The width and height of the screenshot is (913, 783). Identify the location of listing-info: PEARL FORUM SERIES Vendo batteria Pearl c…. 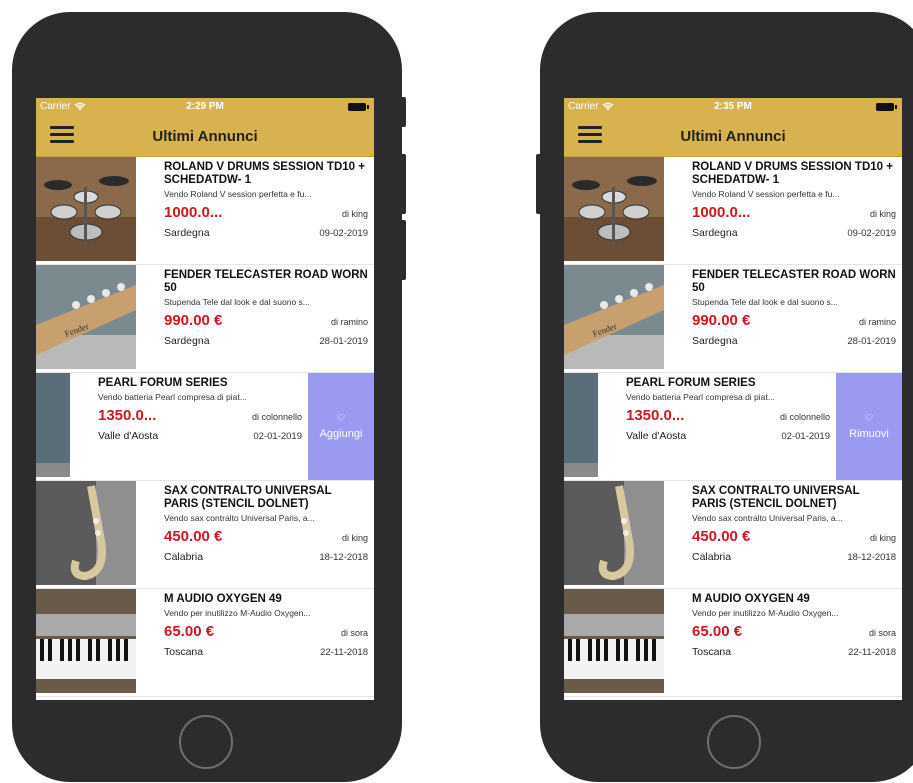
(200, 408).